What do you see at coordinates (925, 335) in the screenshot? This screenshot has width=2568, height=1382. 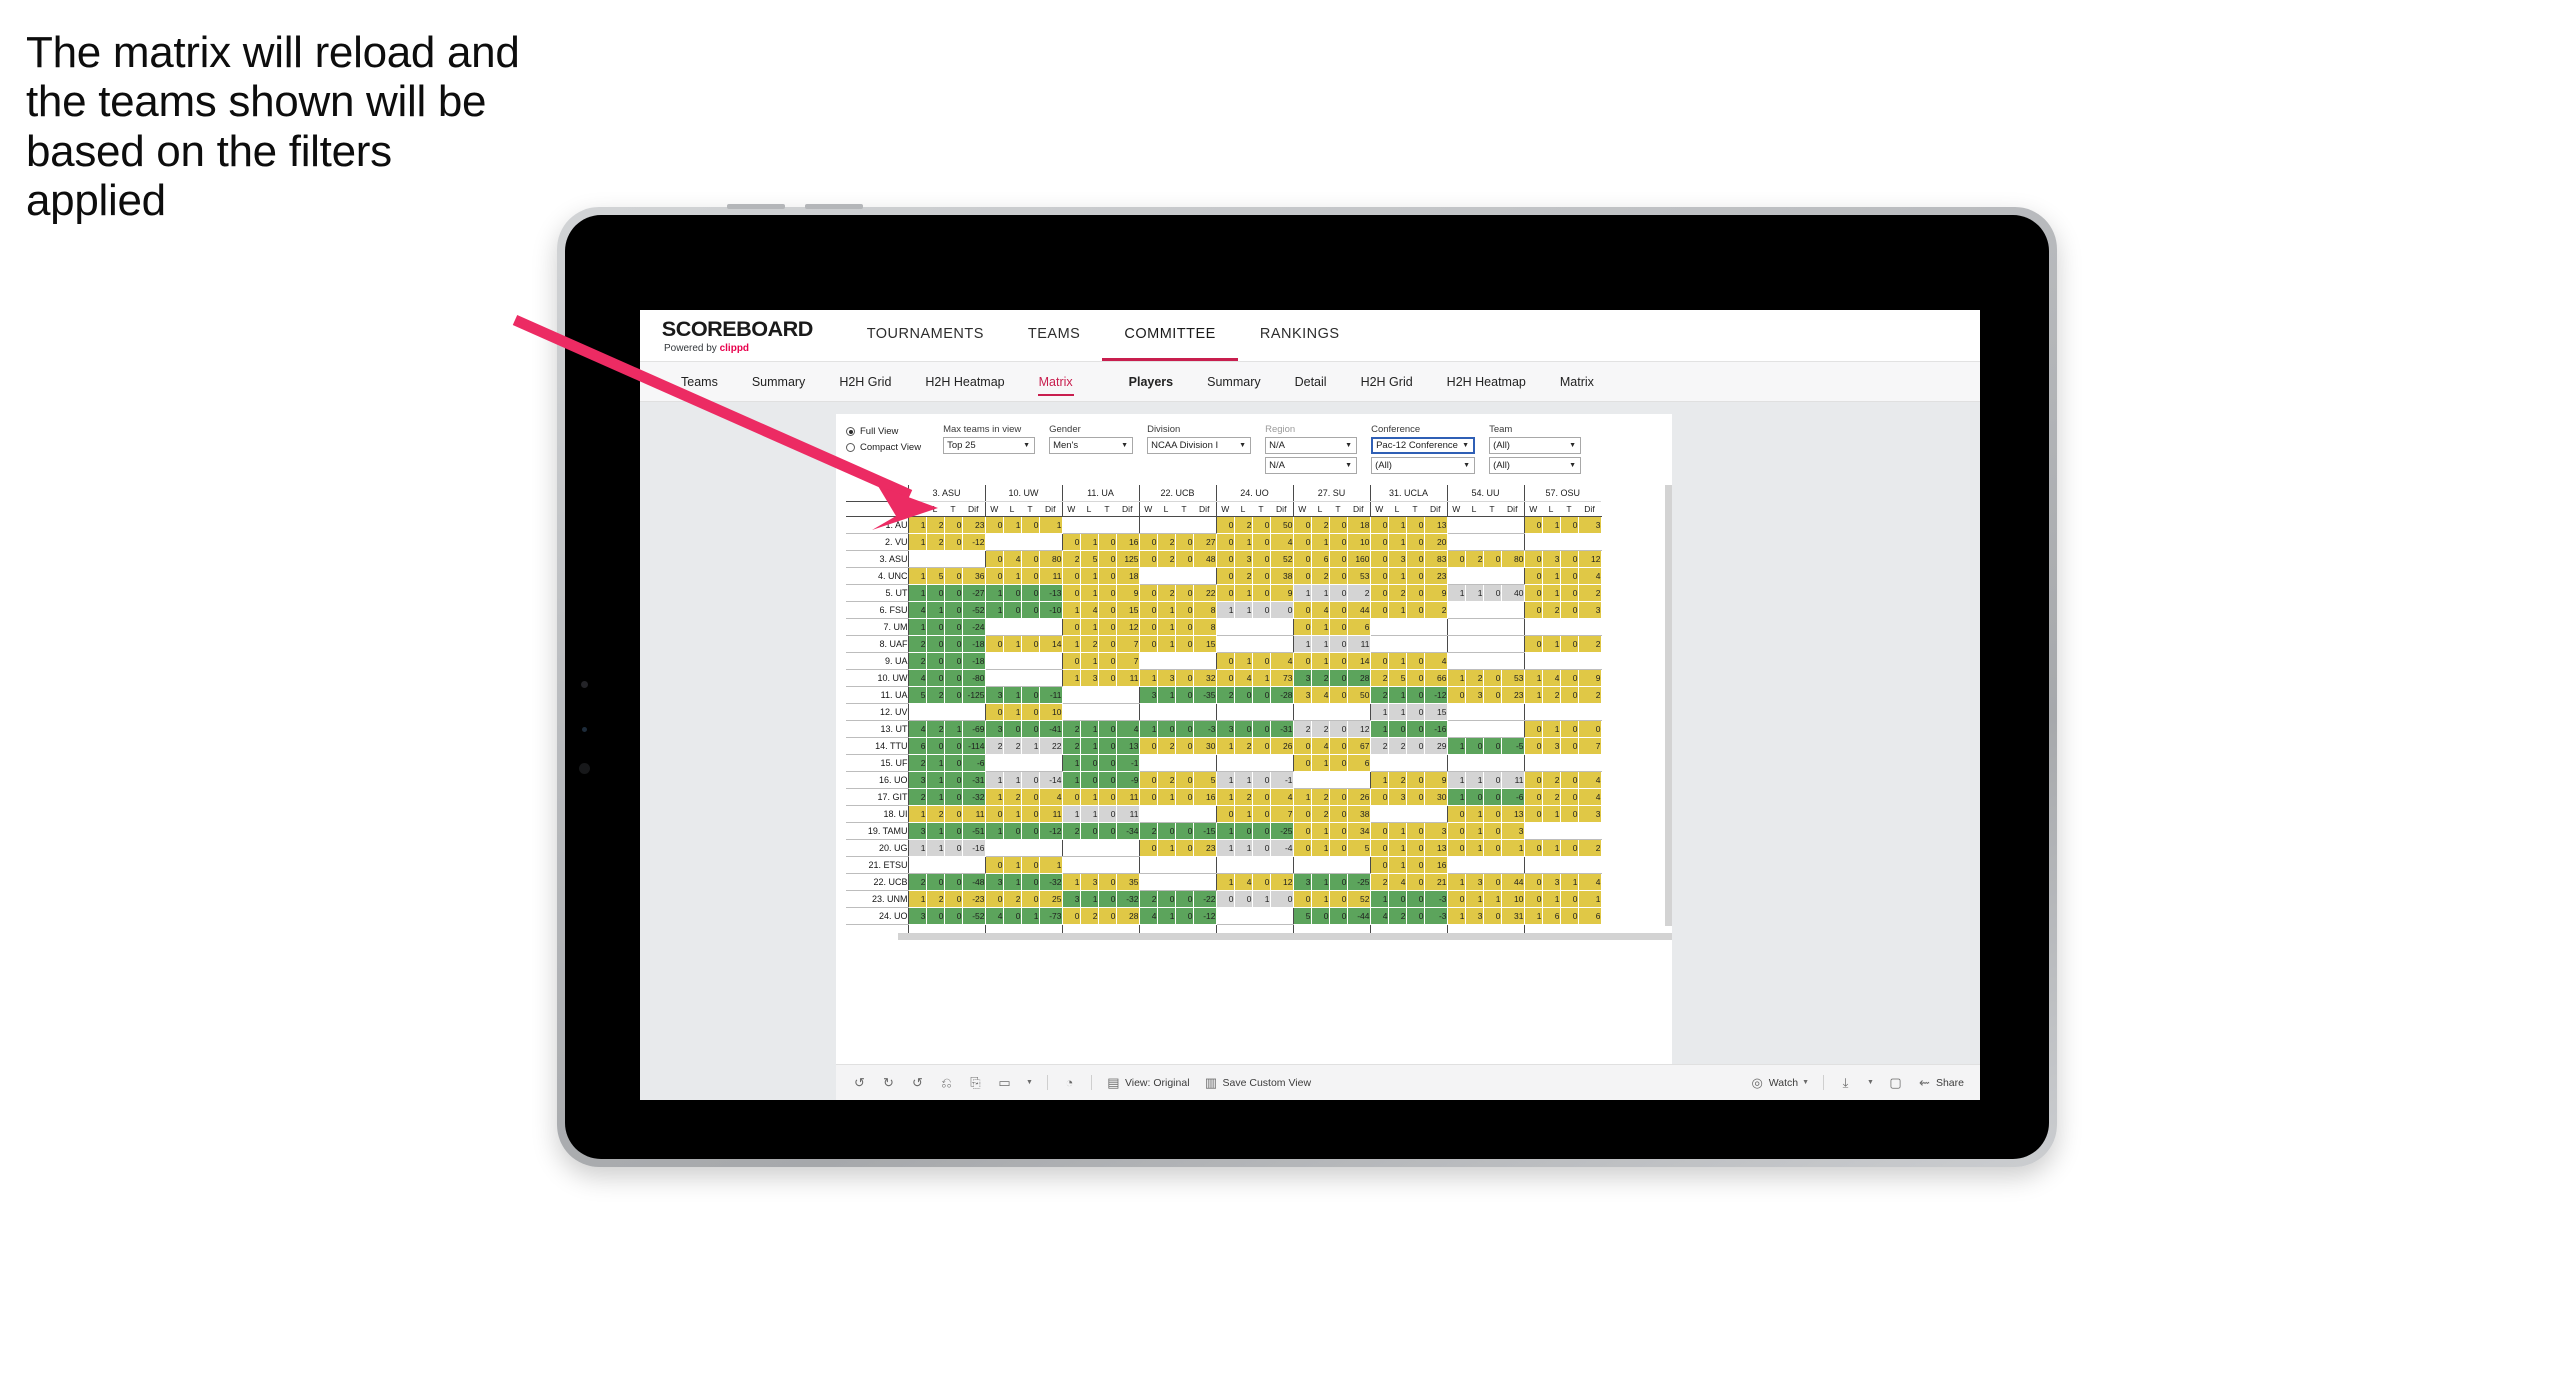 I see `nav-tab-tournaments: TOURNAMENTS` at bounding box center [925, 335].